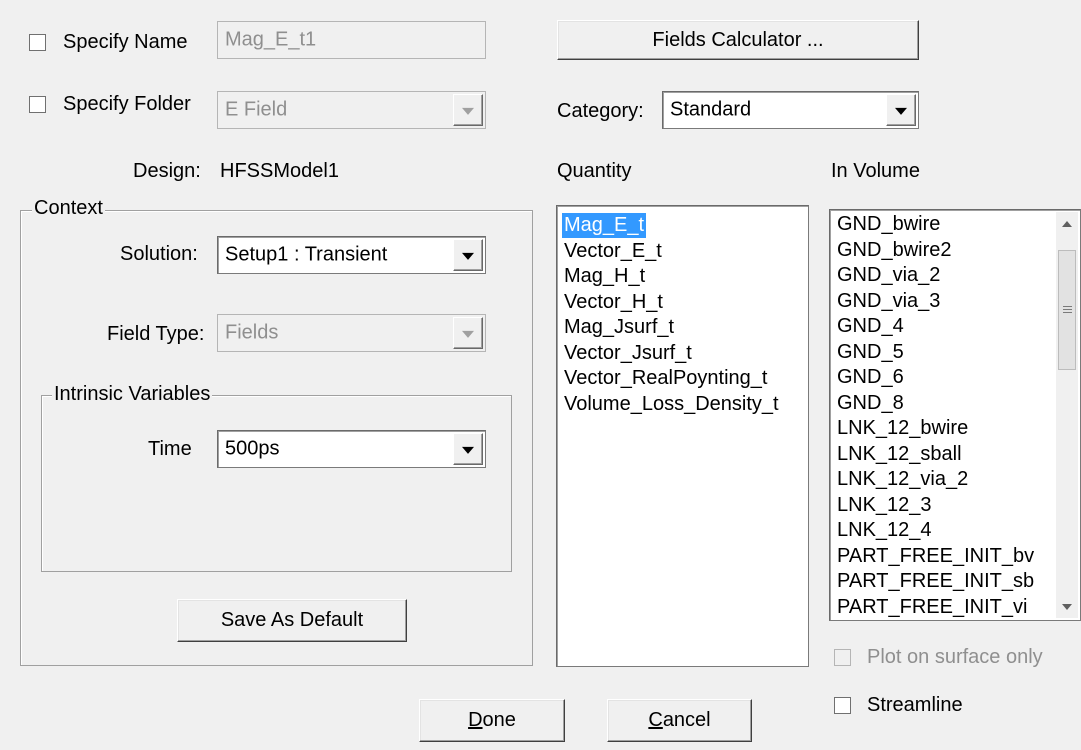  I want to click on category-label: Category:, so click(600, 111).